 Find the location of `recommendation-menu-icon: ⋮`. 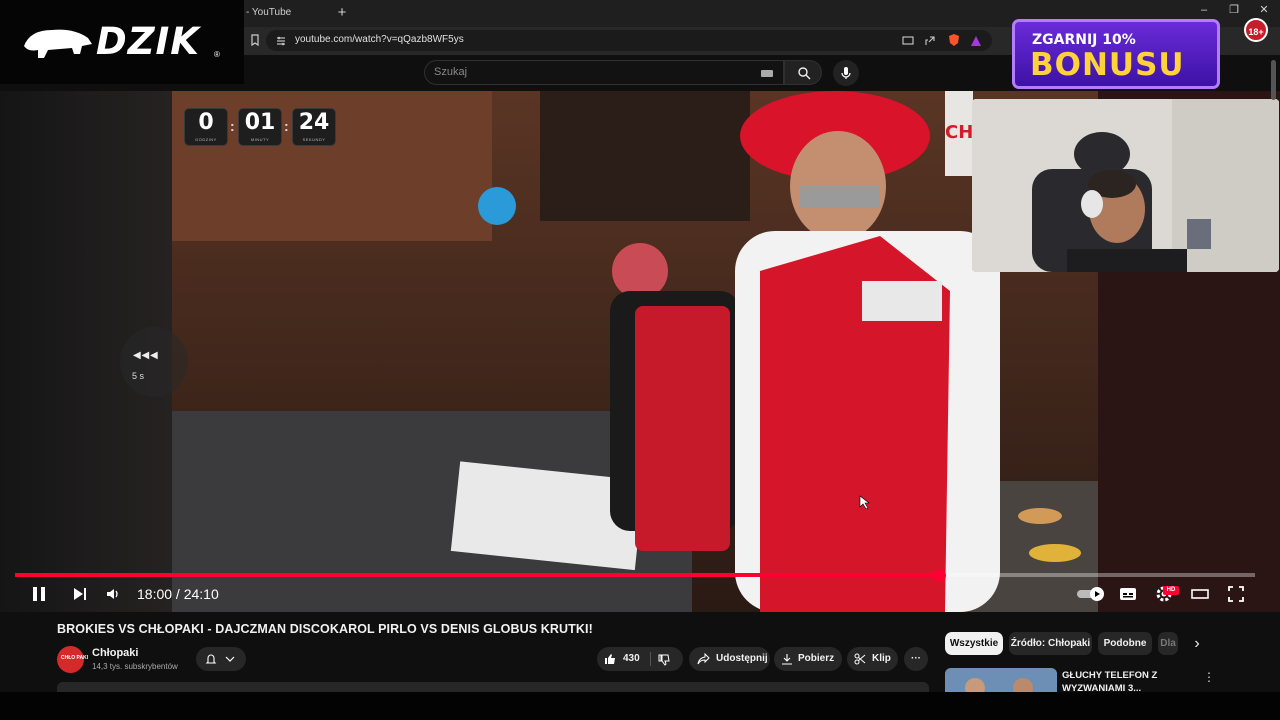

recommendation-menu-icon: ⋮ is located at coordinates (1209, 677).